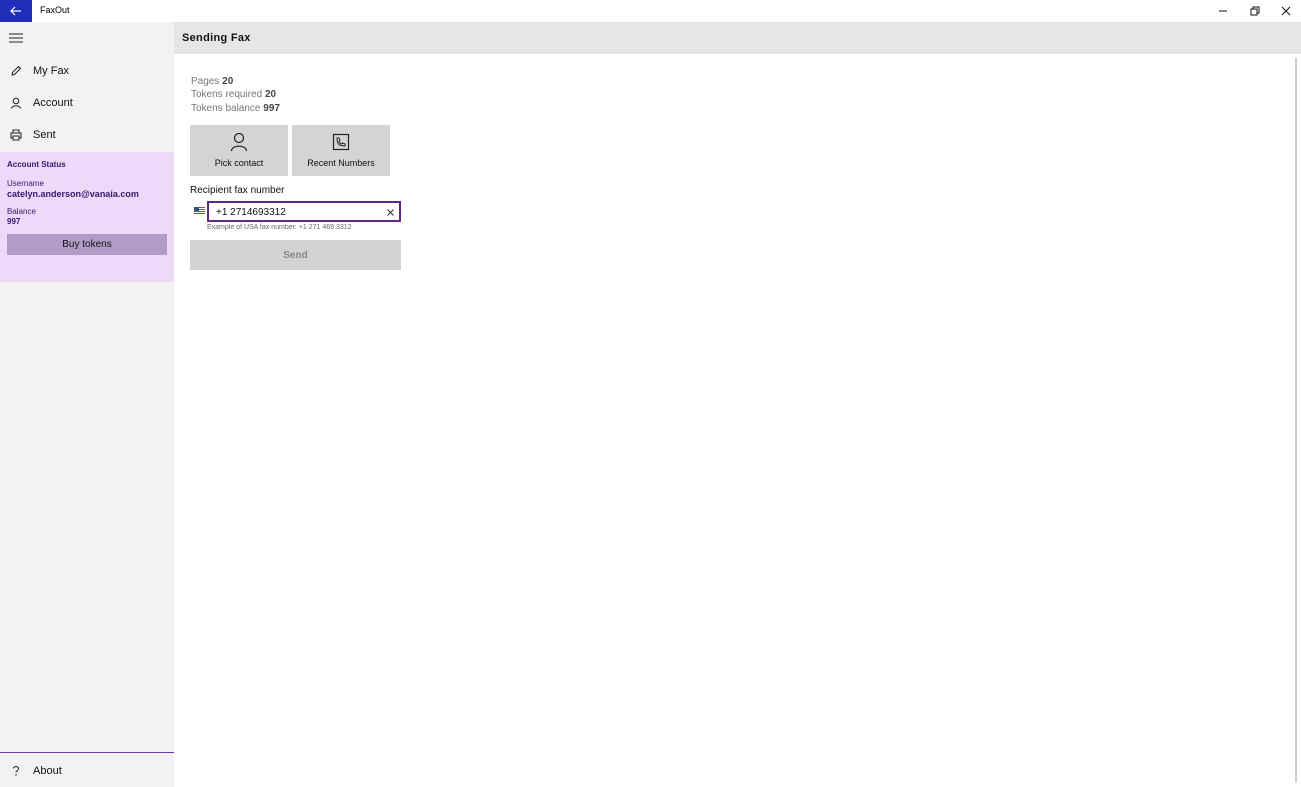  What do you see at coordinates (237, 190) in the screenshot?
I see `recipient-fax-label: Recipient fax number` at bounding box center [237, 190].